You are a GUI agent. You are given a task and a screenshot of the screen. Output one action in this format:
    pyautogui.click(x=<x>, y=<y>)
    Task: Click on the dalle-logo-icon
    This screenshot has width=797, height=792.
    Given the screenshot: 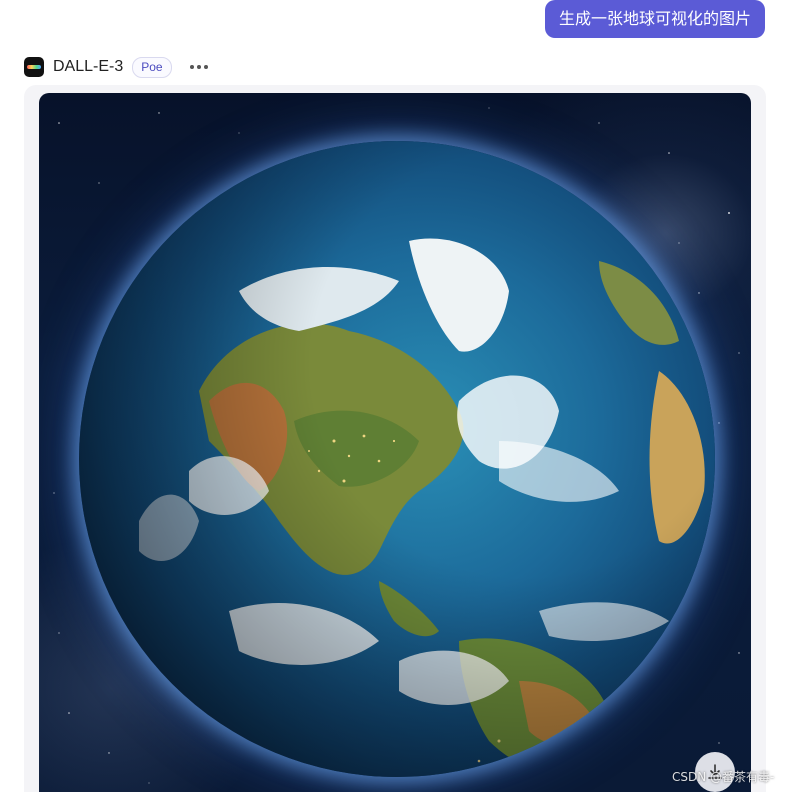 What is the action you would take?
    pyautogui.click(x=34, y=67)
    